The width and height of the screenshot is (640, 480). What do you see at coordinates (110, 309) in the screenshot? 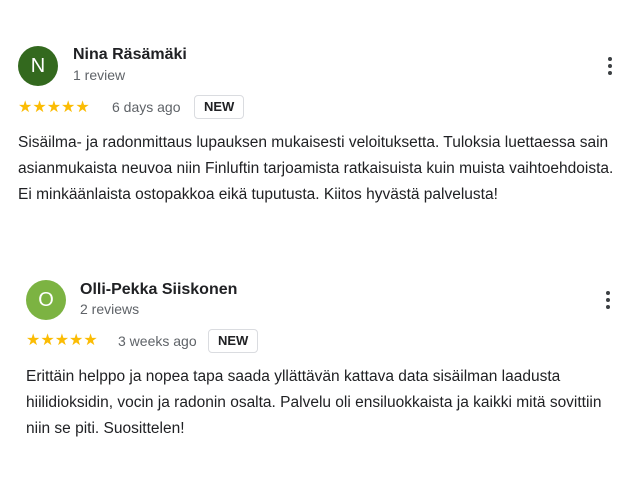
I see `review-count: 2 reviews` at bounding box center [110, 309].